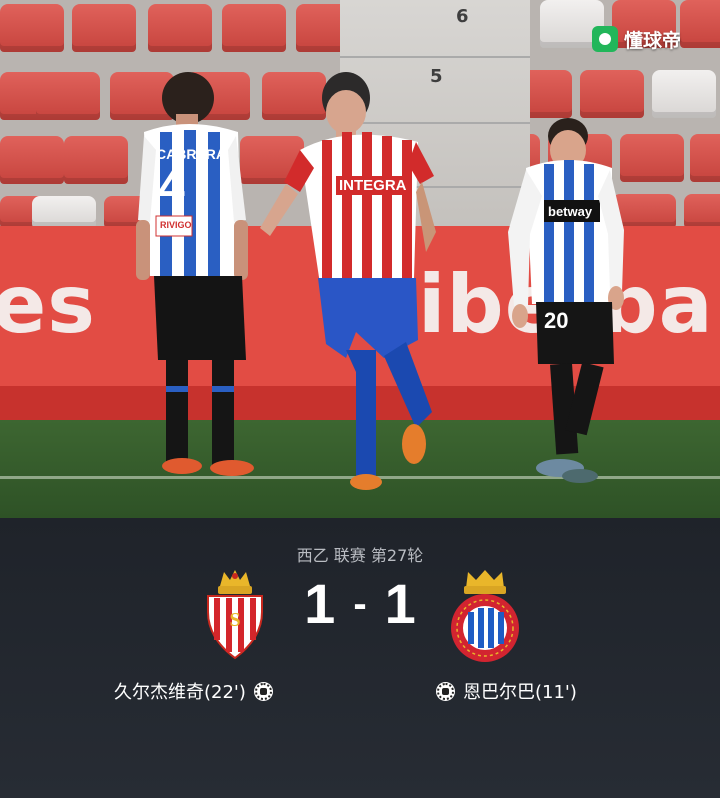 This screenshot has width=720, height=798. Describe the element at coordinates (373, 185) in the screenshot. I see `shirt-sponsor: INTEGRA` at that location.